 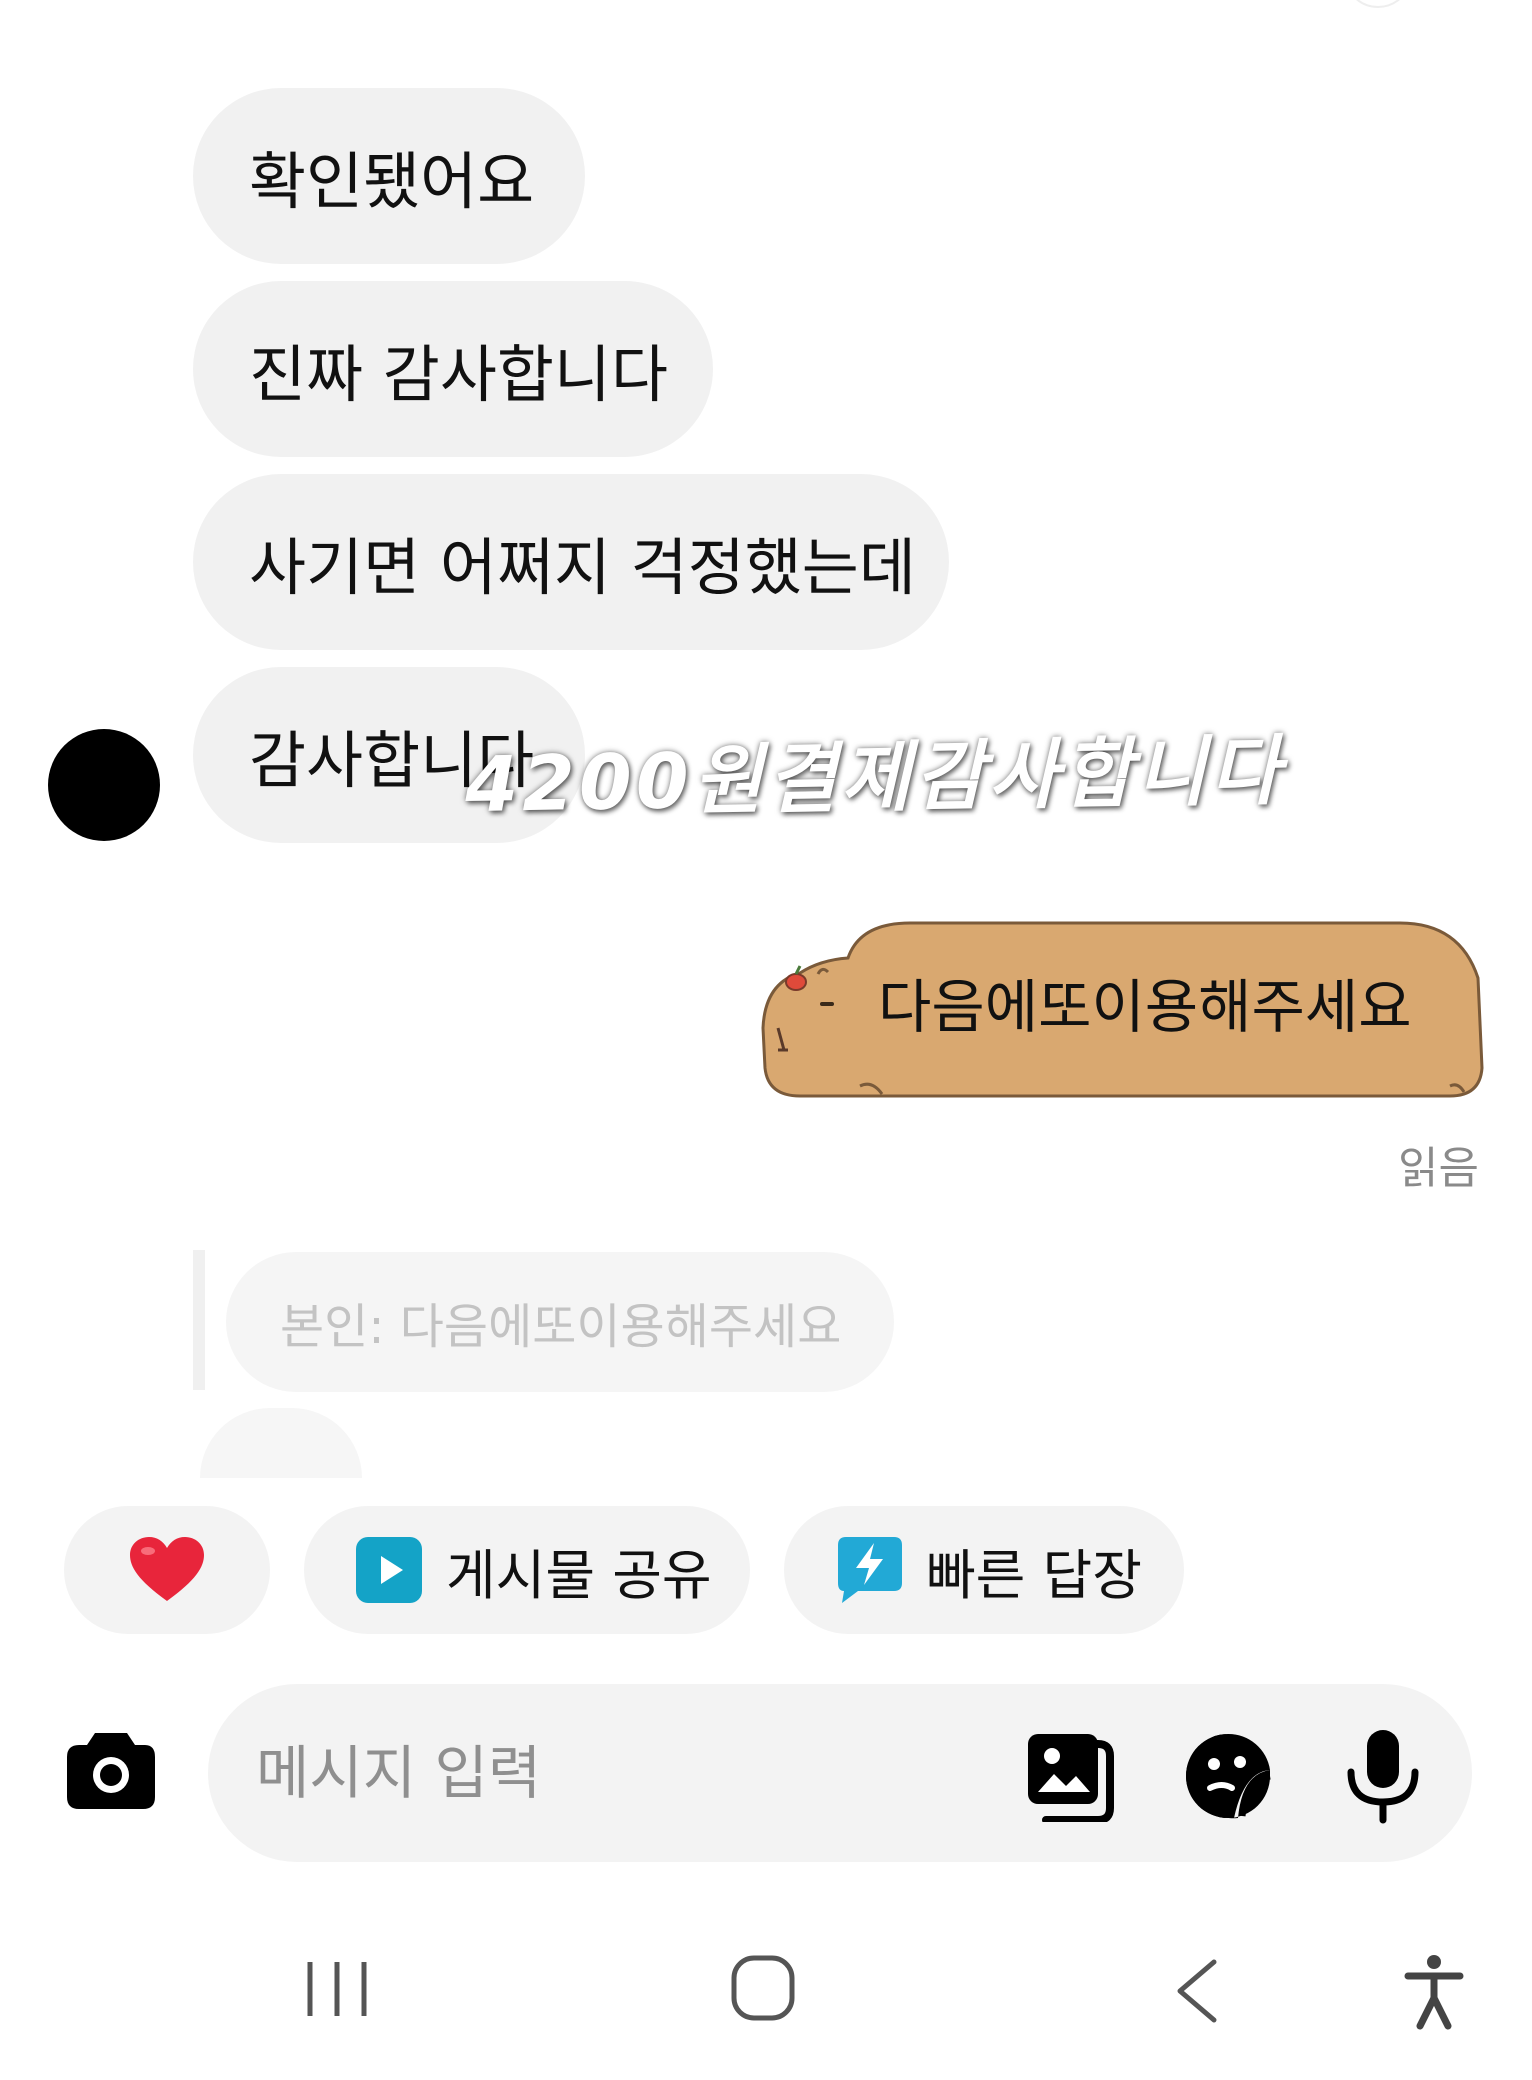 What do you see at coordinates (104, 785) in the screenshot?
I see `avatar` at bounding box center [104, 785].